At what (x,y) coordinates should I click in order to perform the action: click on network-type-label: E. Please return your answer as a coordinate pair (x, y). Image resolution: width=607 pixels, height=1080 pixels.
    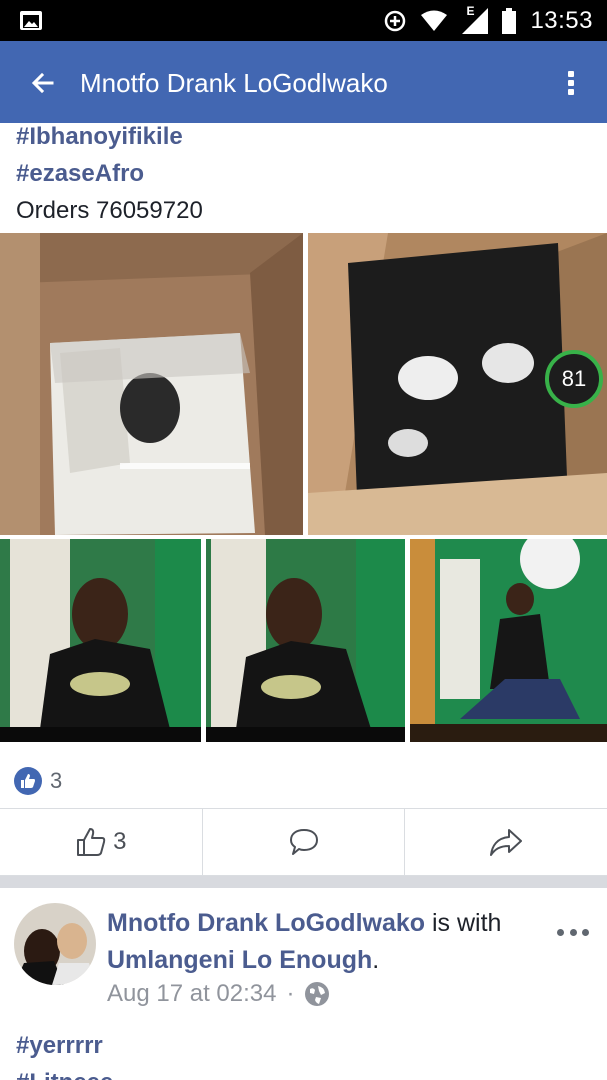
    Looking at the image, I should click on (470, 11).